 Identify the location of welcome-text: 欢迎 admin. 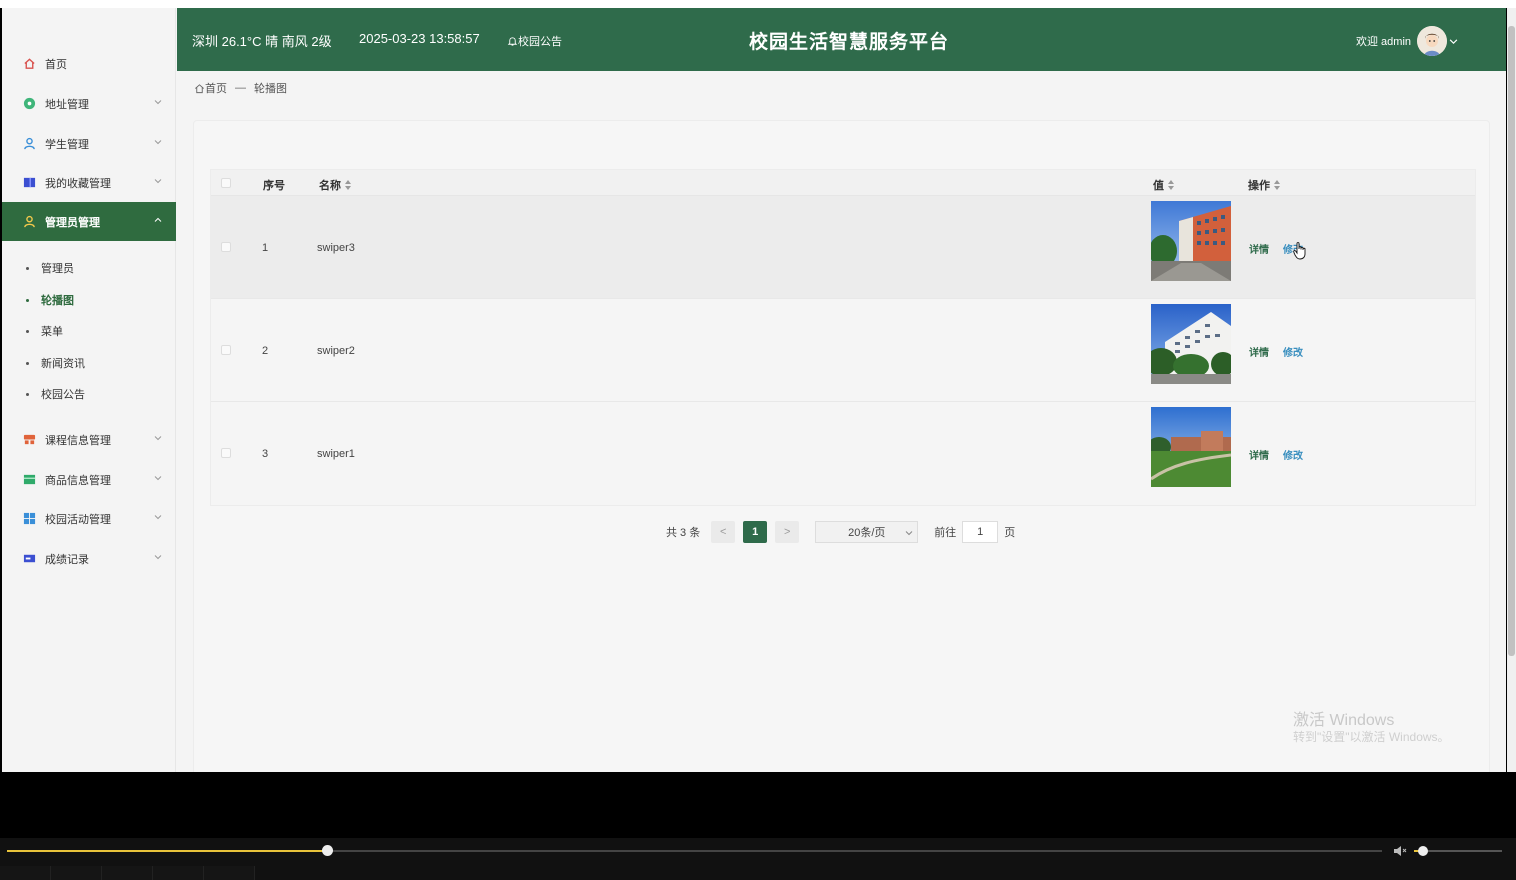
(1384, 42).